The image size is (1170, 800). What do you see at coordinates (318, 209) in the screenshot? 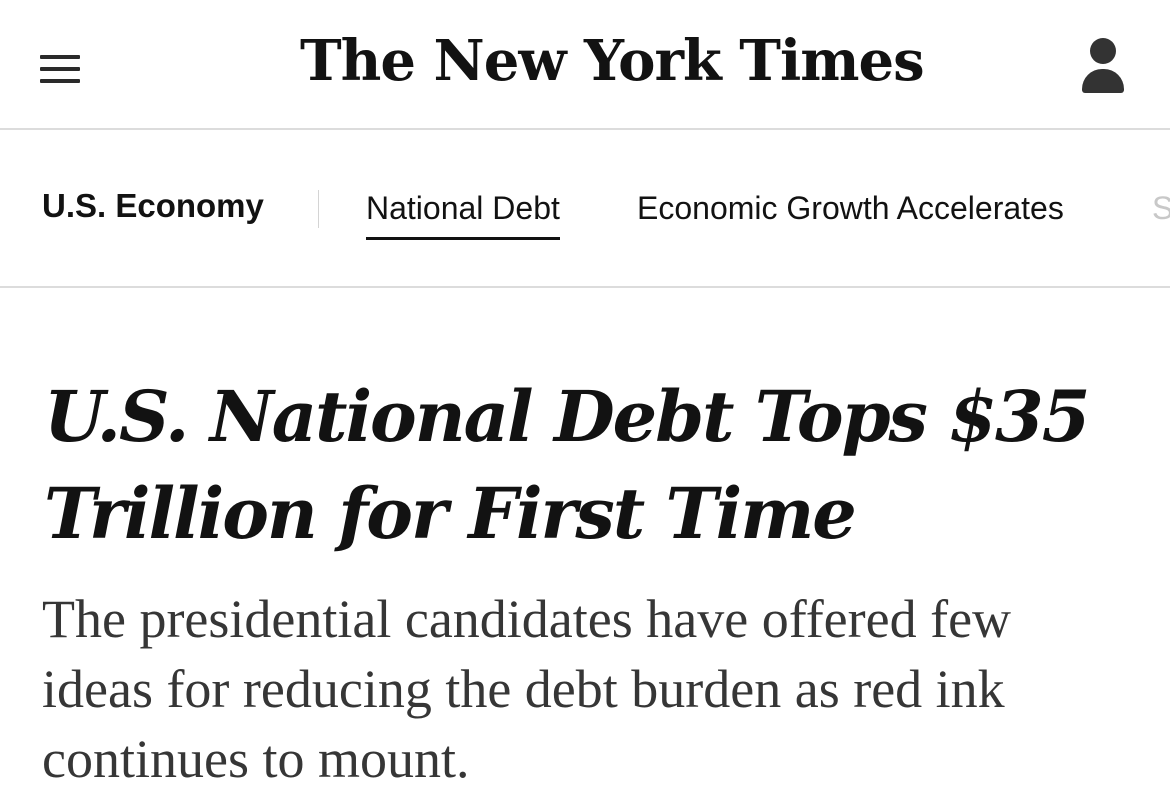
I see `subnav-divider` at bounding box center [318, 209].